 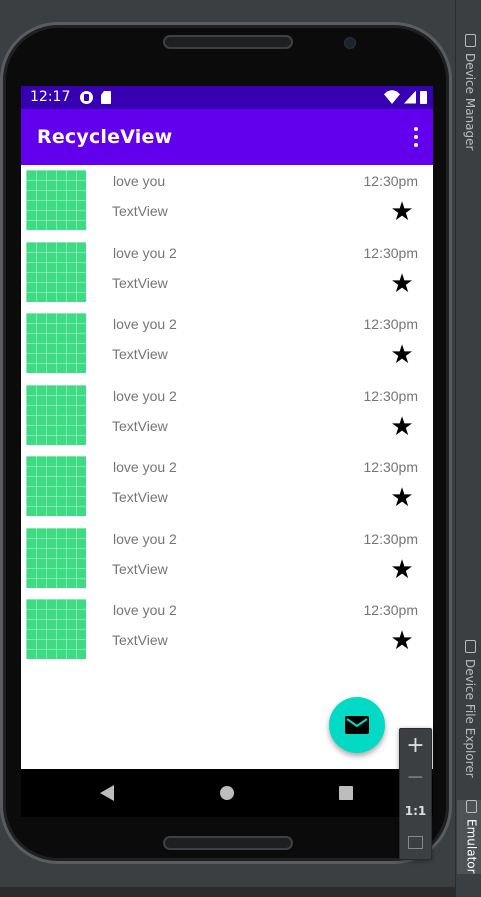 What do you see at coordinates (227, 97) in the screenshot?
I see `status-bar: 12:17` at bounding box center [227, 97].